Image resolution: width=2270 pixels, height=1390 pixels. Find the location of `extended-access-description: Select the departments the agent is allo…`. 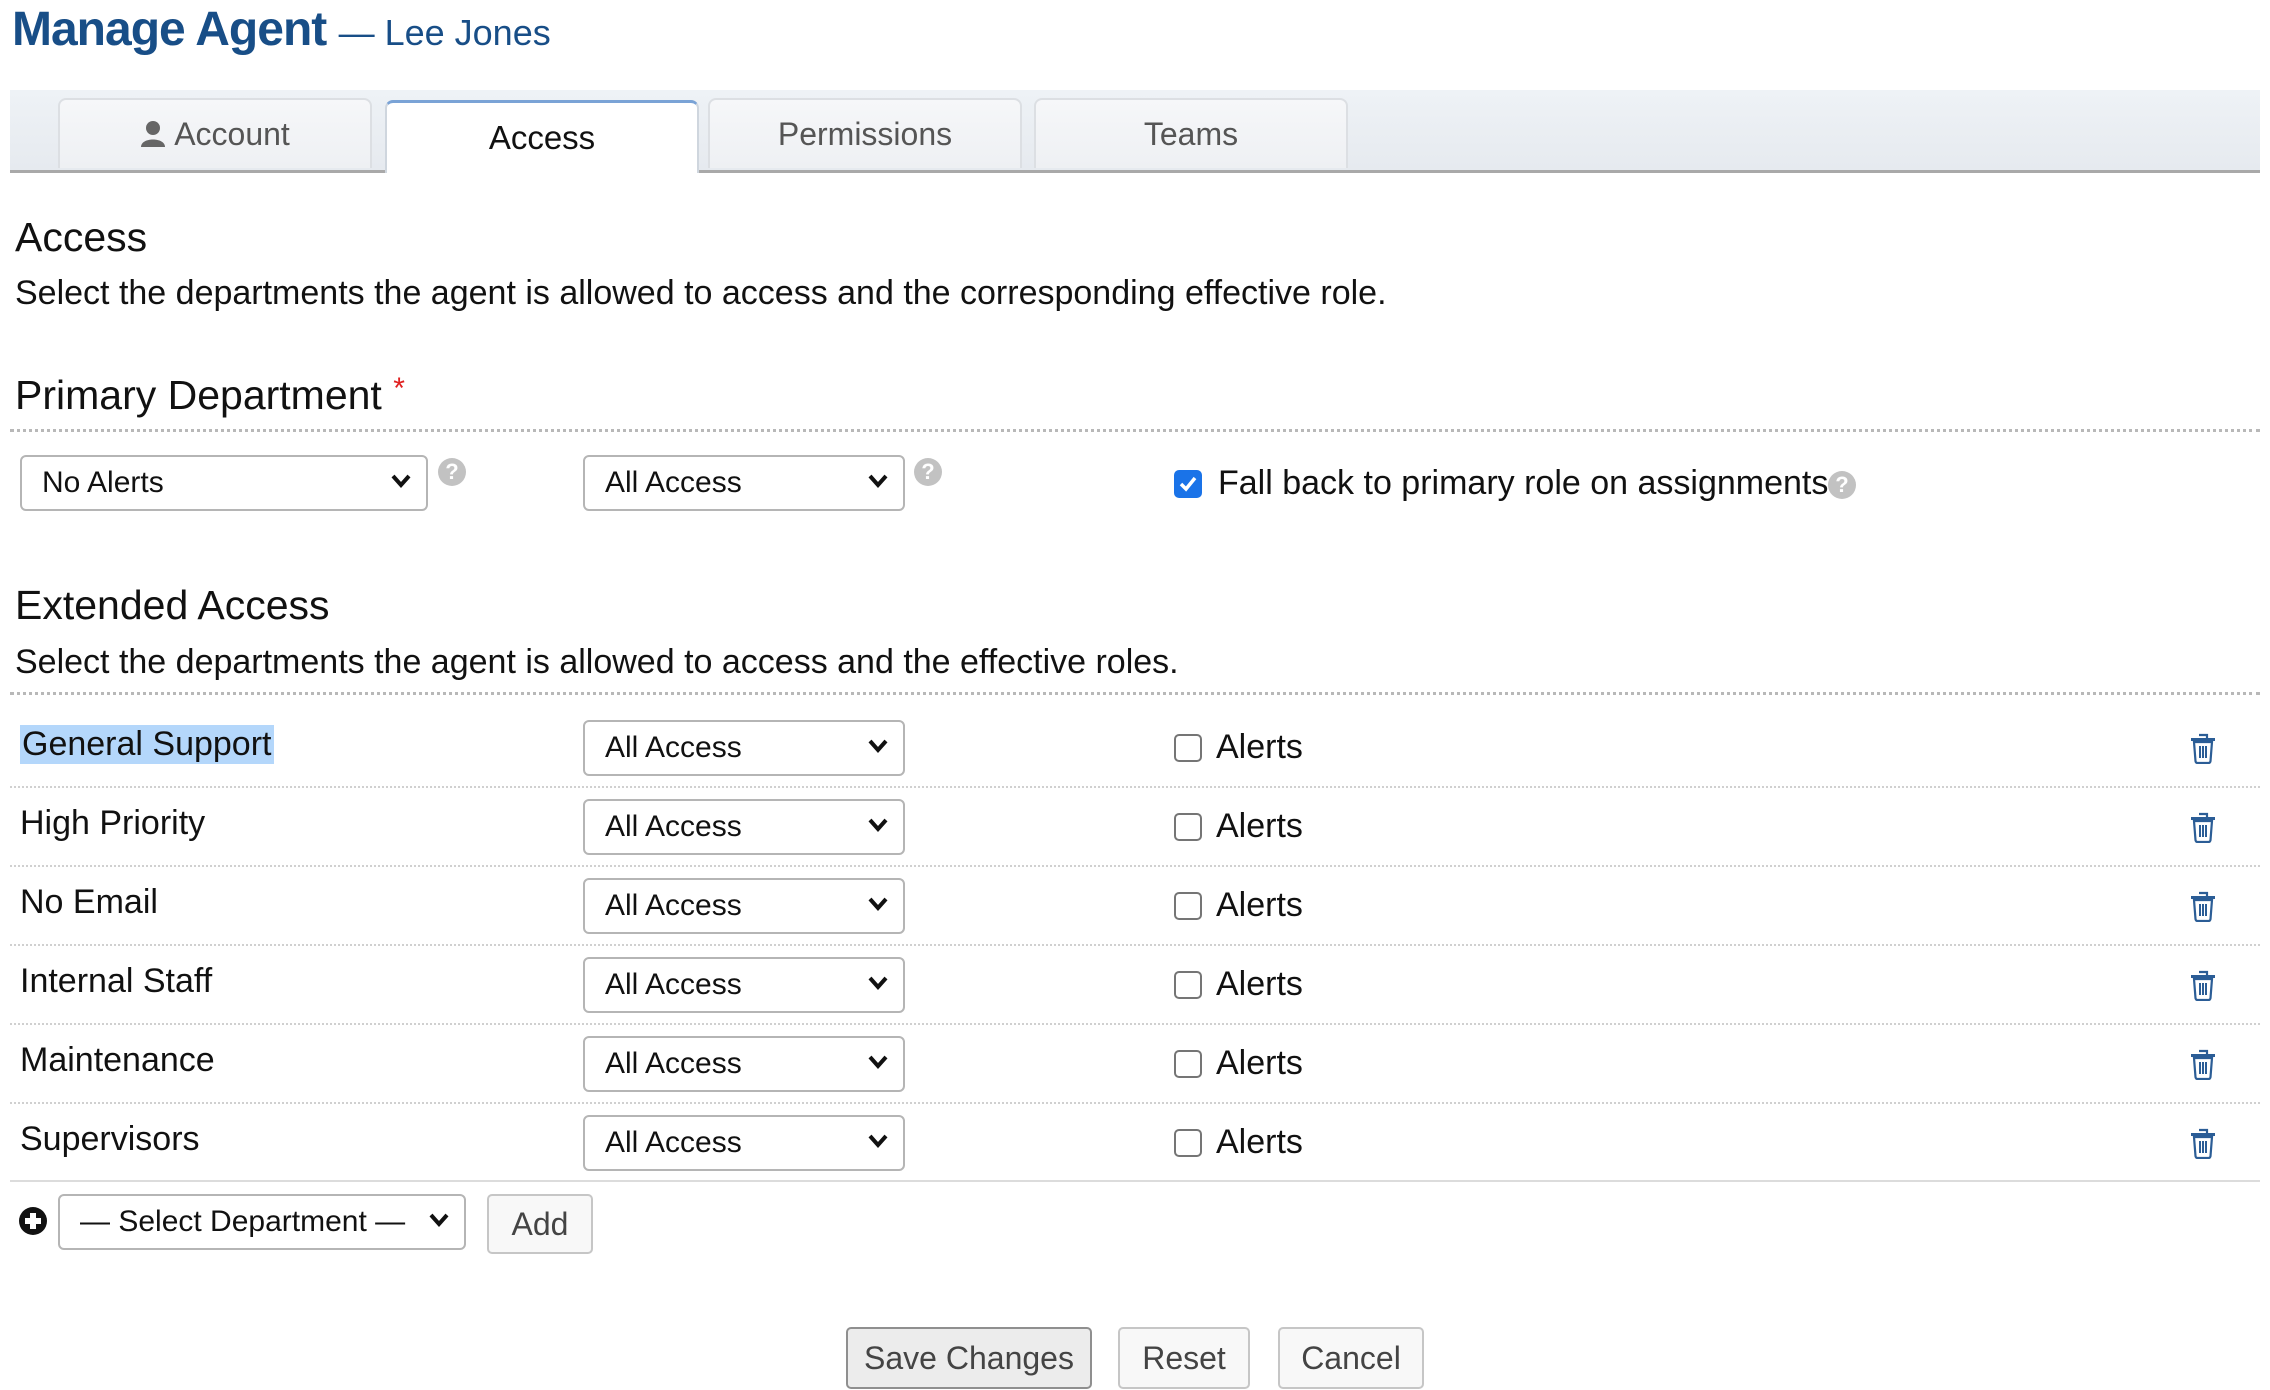

extended-access-description: Select the departments the agent is allo… is located at coordinates (597, 662).